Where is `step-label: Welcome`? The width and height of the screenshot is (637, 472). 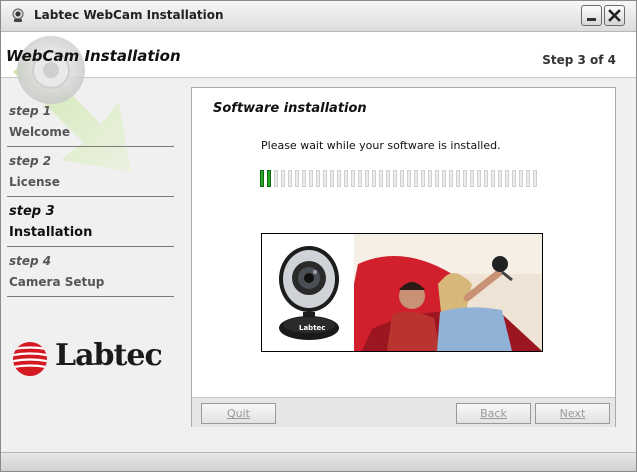 step-label: Welcome is located at coordinates (40, 132).